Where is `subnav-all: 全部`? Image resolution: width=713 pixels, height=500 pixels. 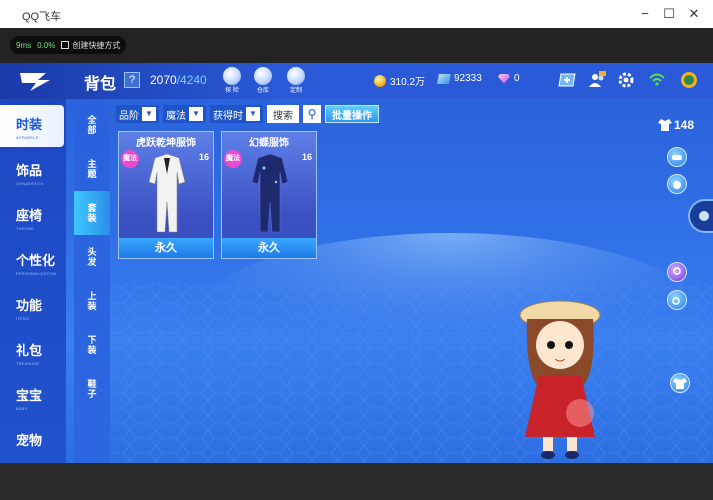
subnav-all: 全部 is located at coordinates (92, 125).